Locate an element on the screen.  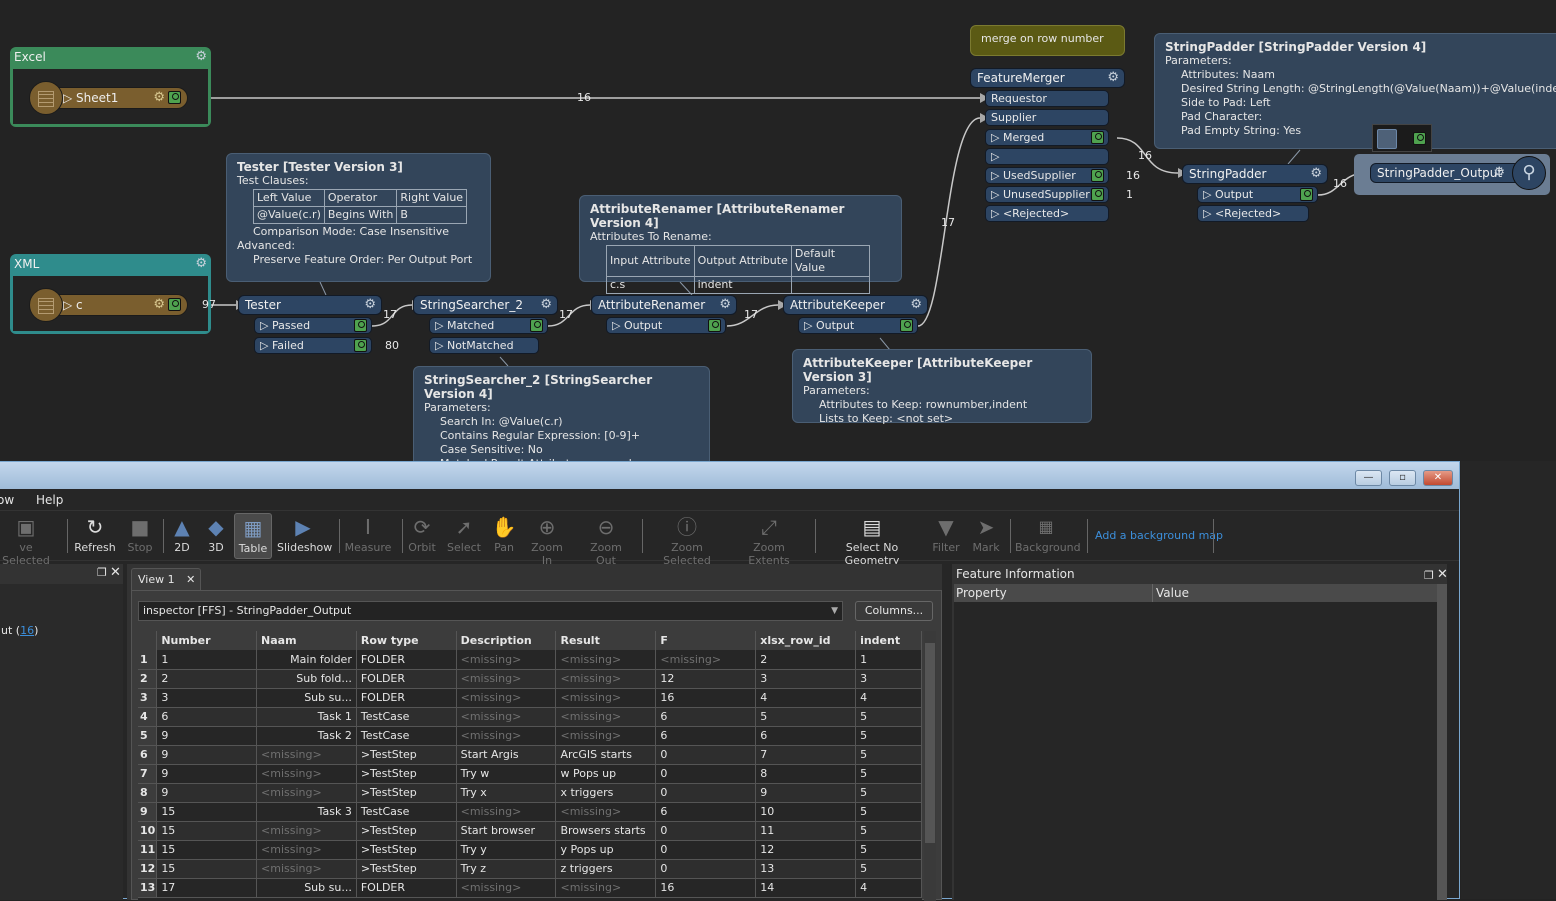
table-cell: Try w is located at coordinates (506, 774).